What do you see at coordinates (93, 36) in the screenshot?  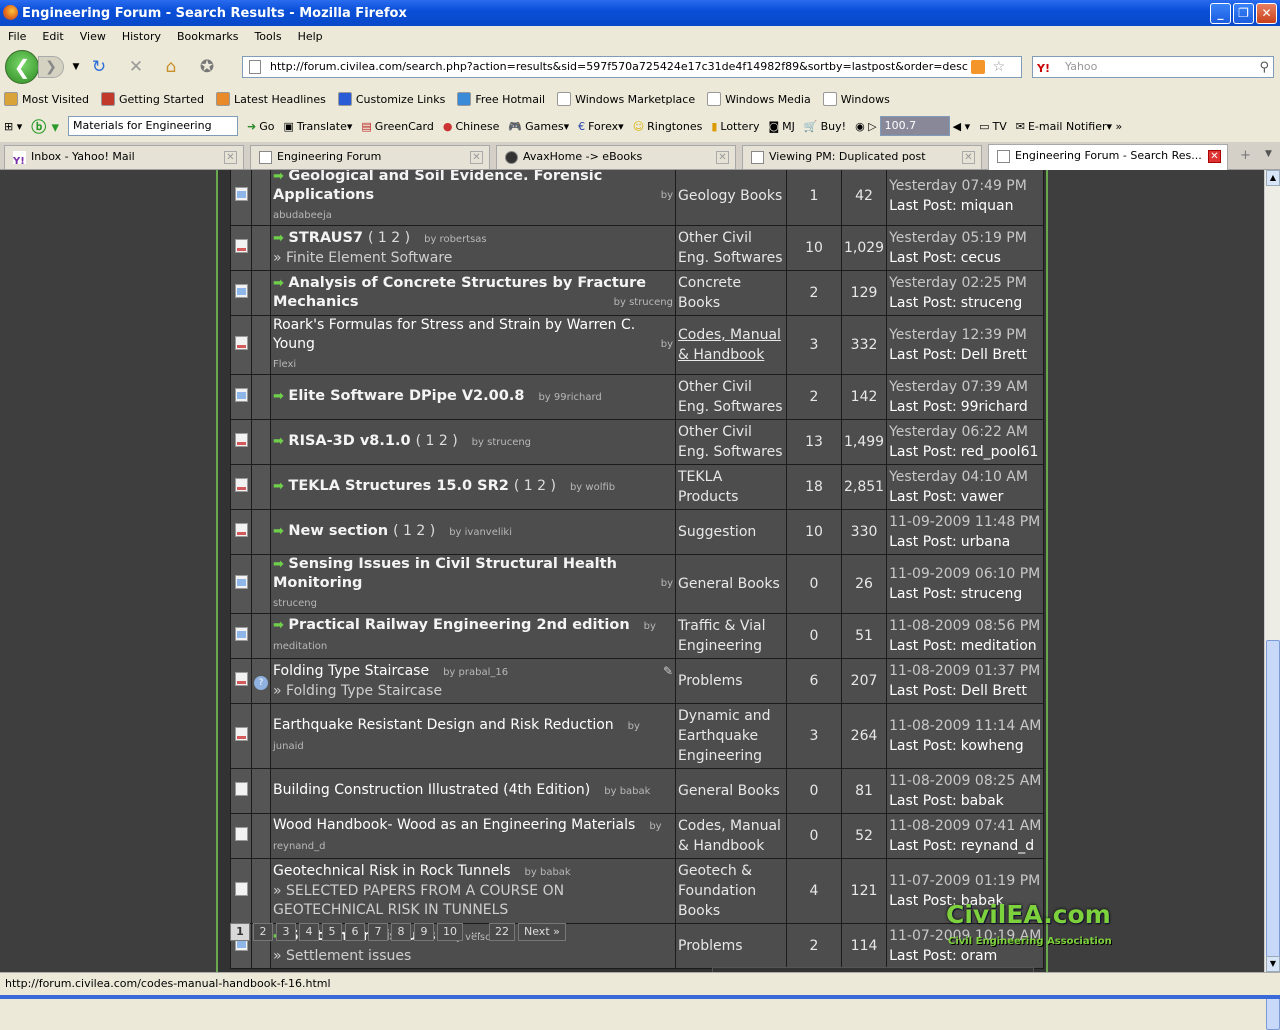 I see `menu-view: View` at bounding box center [93, 36].